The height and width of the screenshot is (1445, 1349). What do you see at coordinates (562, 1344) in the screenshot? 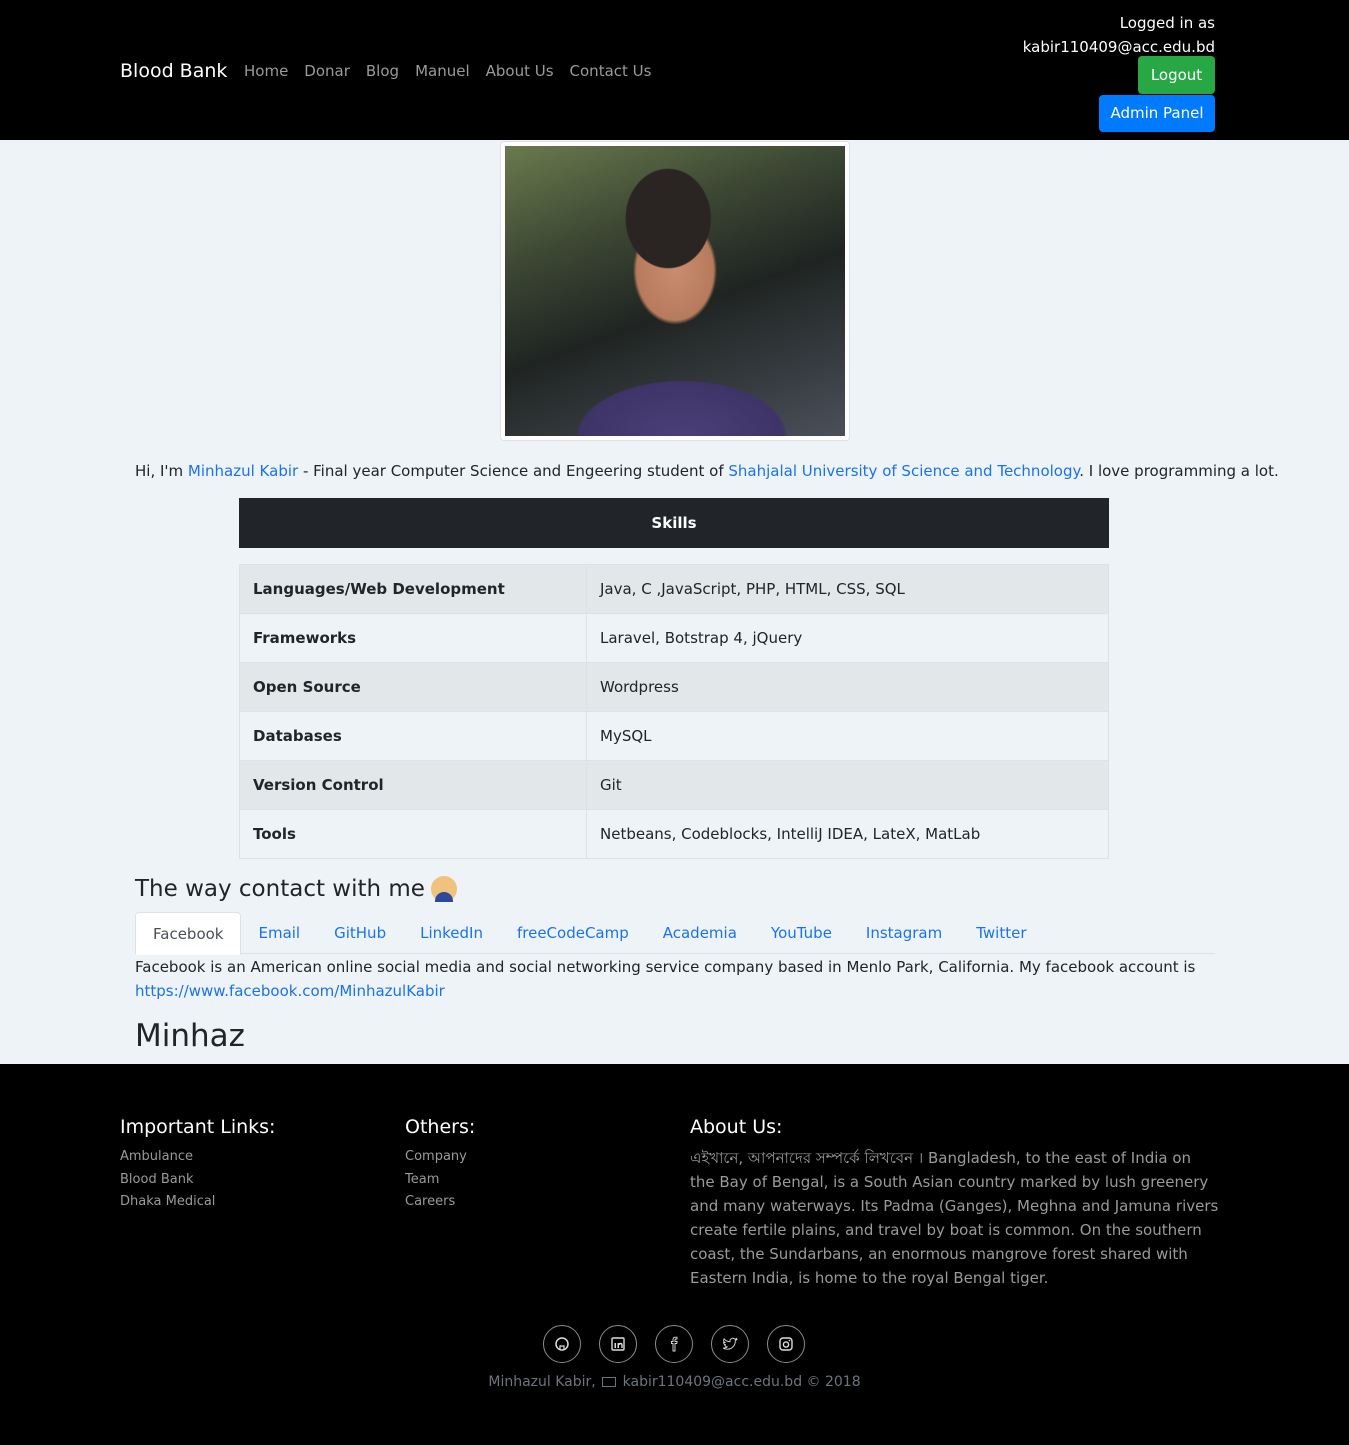
I see `github-icon` at bounding box center [562, 1344].